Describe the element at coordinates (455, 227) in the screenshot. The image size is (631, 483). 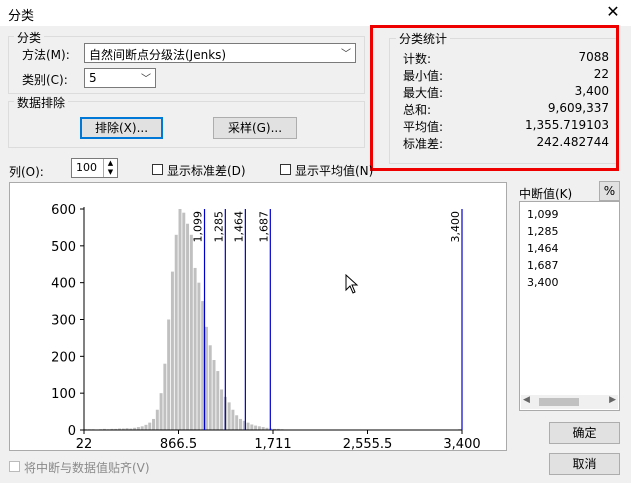
I see `break-label: 3,400` at that location.